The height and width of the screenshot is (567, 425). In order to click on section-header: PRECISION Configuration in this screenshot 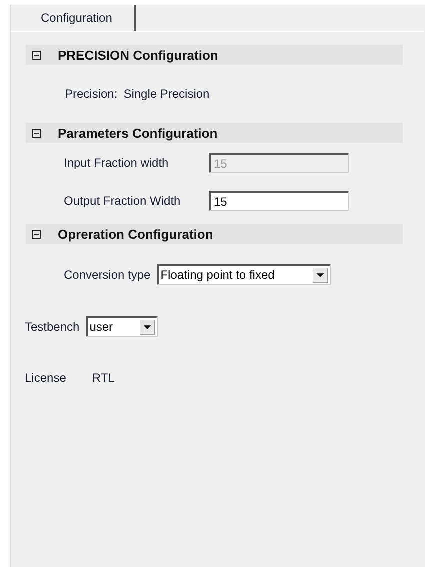, I will do `click(214, 55)`.